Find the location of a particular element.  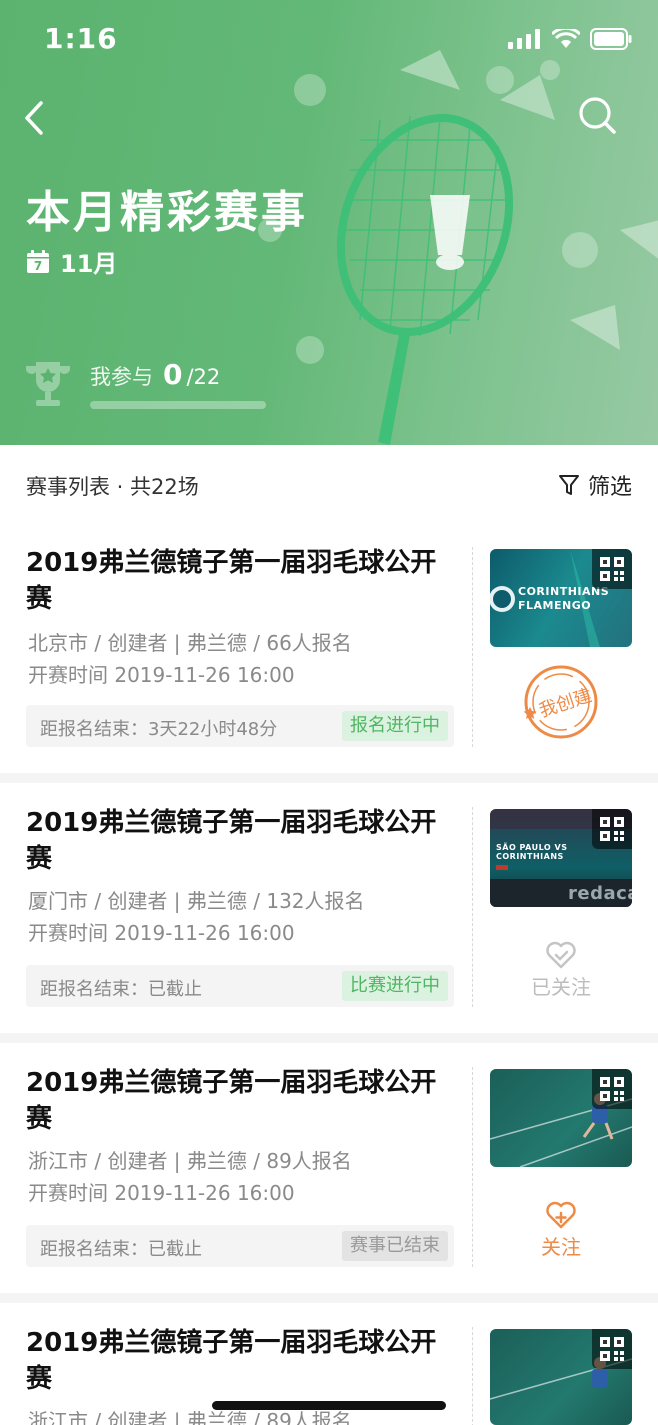

filter-icon is located at coordinates (568, 485).